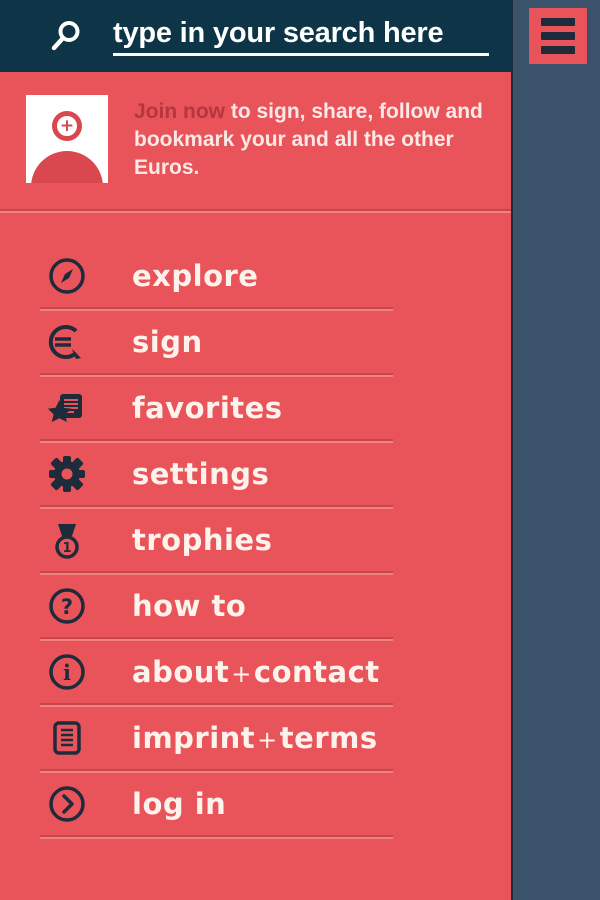  I want to click on search-icon, so click(65, 36).